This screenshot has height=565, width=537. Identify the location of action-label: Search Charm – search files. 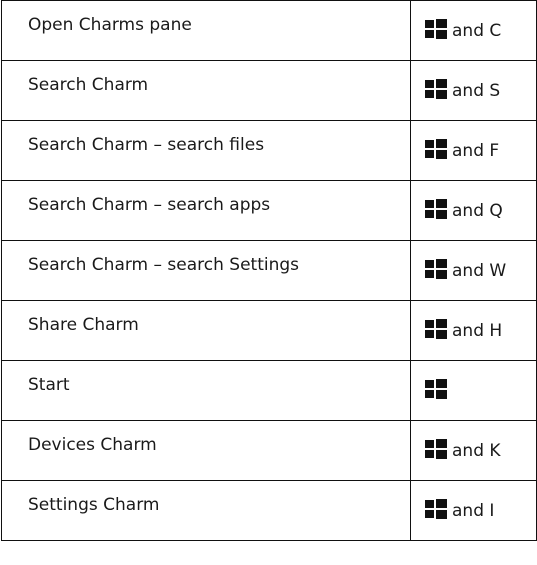
(146, 145).